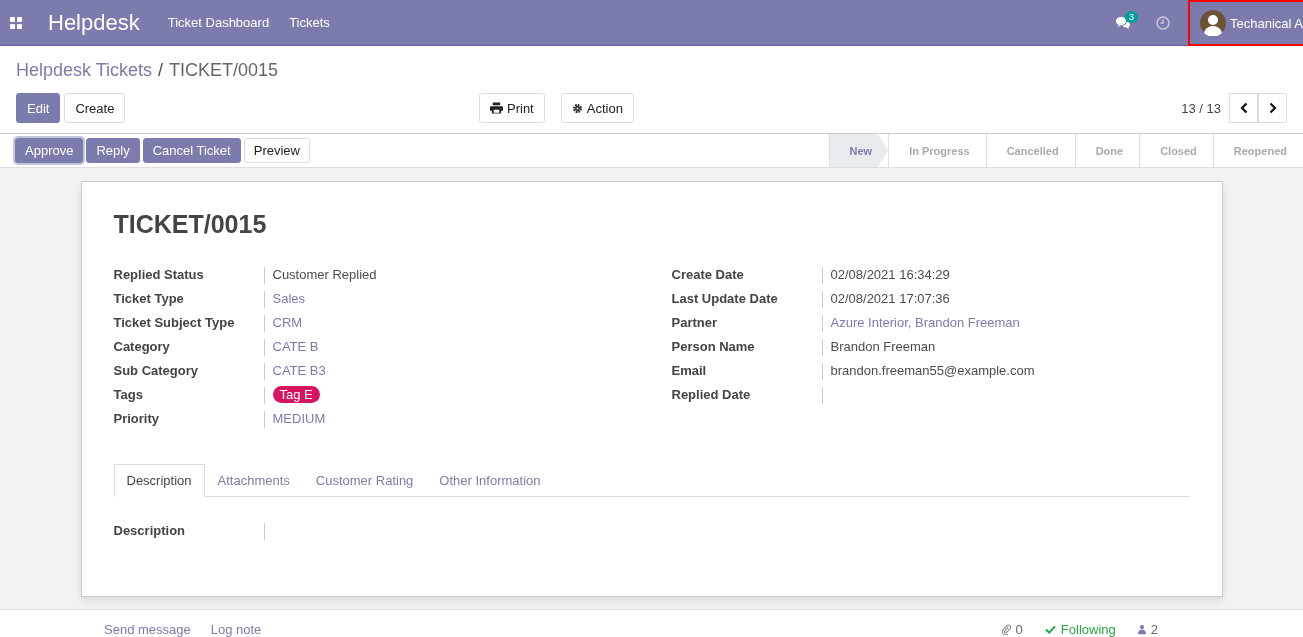 The width and height of the screenshot is (1303, 637). Describe the element at coordinates (1050, 629) in the screenshot. I see `check-icon` at that location.